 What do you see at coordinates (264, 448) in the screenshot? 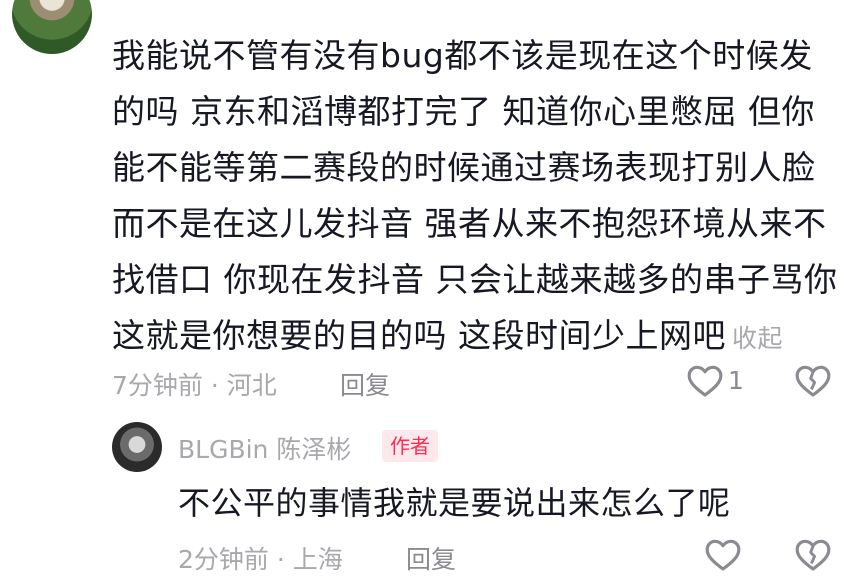
I see `reply-username: BLGBin 陈泽彬` at bounding box center [264, 448].